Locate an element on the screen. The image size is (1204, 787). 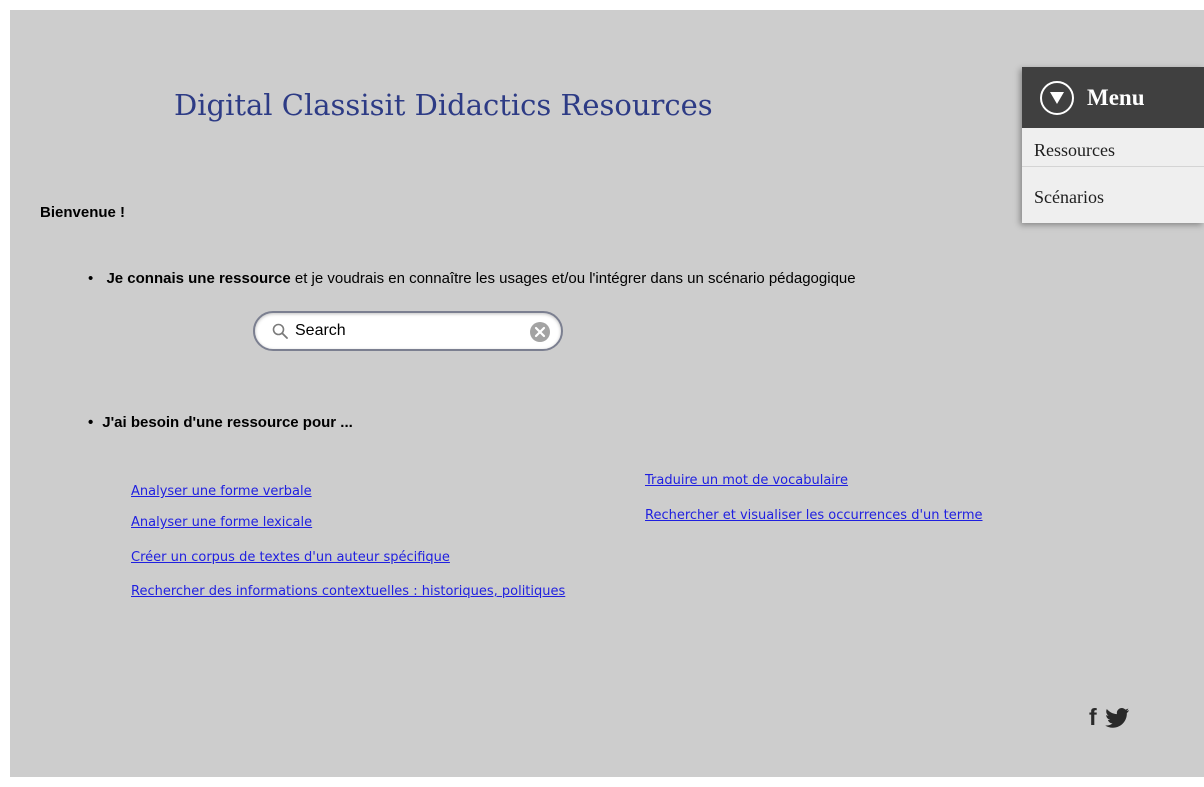
social-links: f is located at coordinates (1110, 717).